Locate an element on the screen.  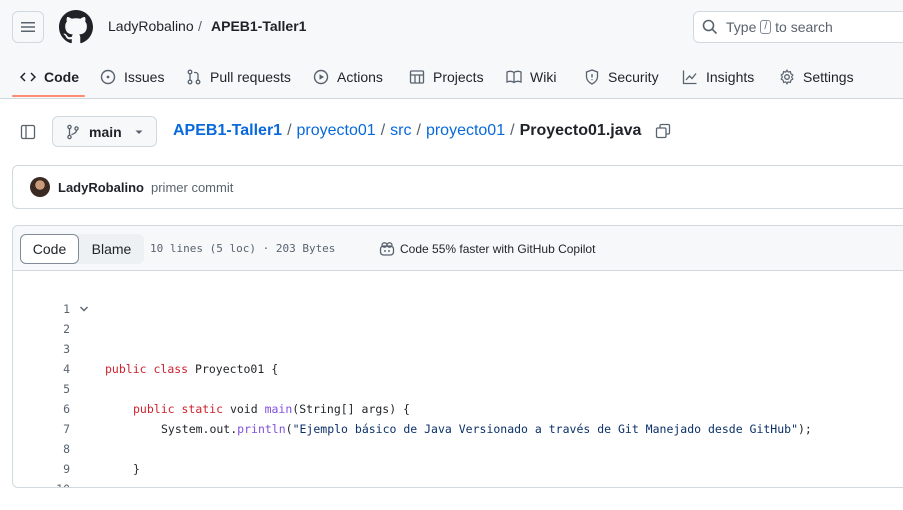
code-line: 10 } is located at coordinates (458, 473).